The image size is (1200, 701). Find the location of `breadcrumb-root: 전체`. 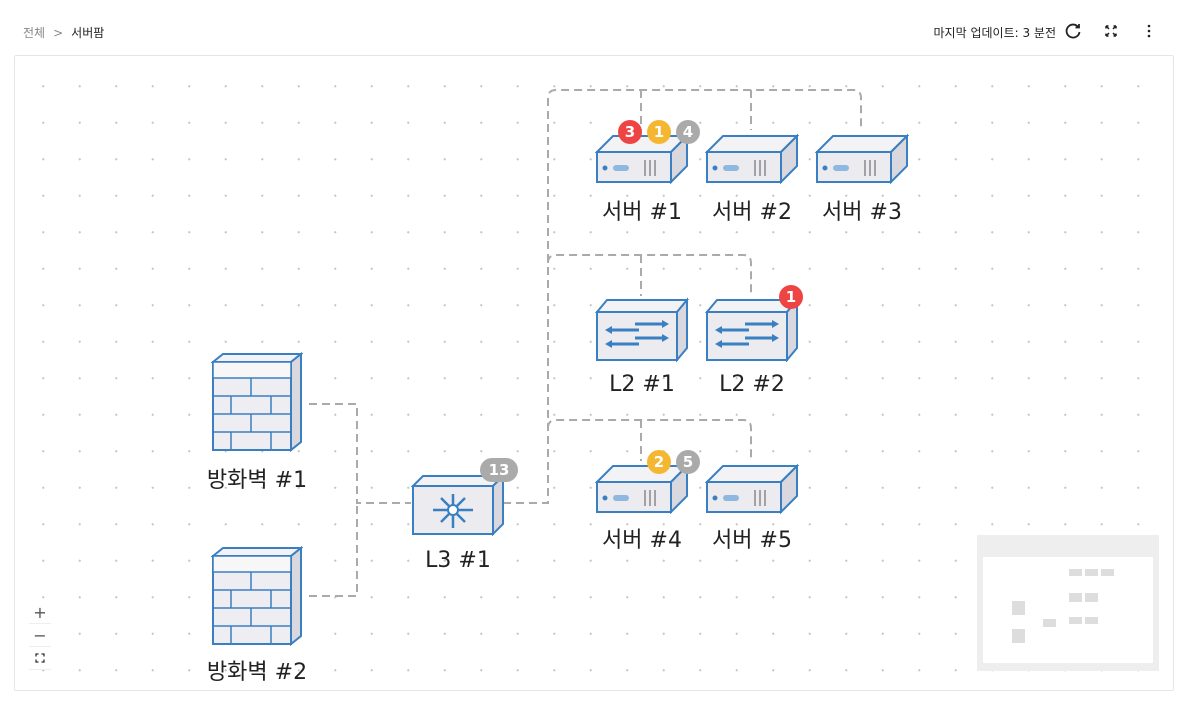

breadcrumb-root: 전체 is located at coordinates (34, 32).